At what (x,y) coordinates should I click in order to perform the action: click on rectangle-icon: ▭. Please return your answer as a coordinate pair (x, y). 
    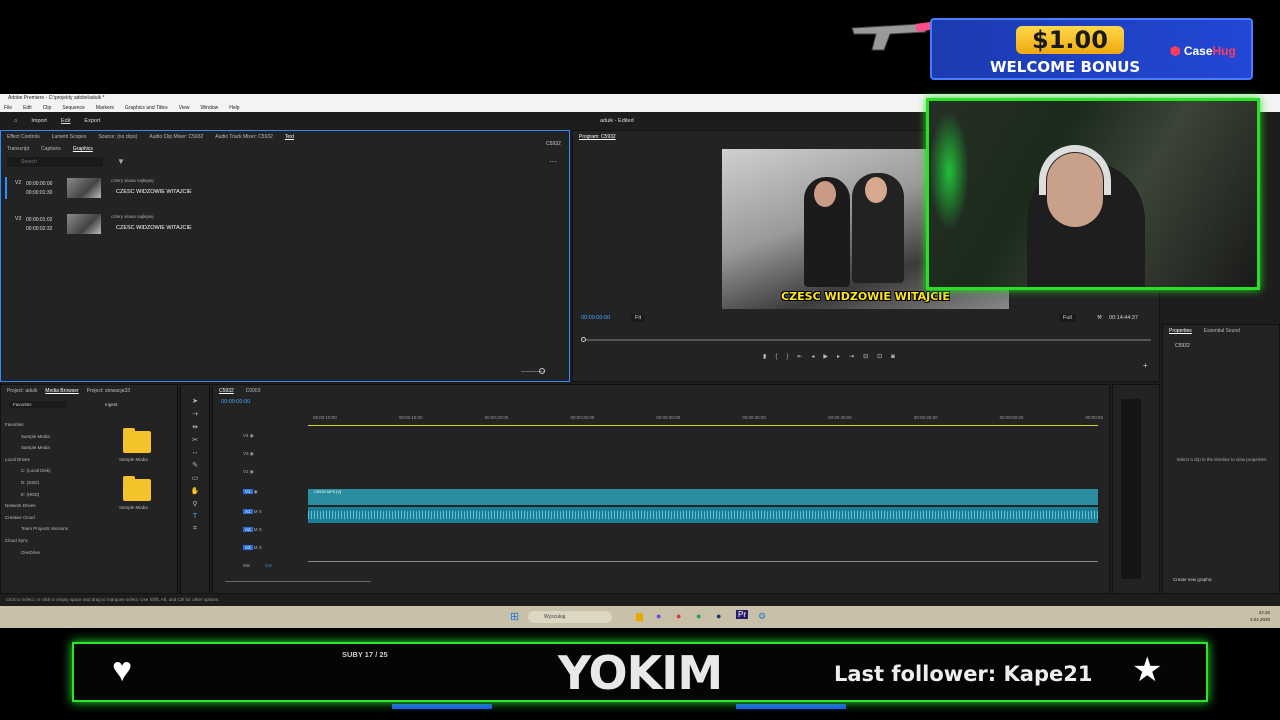
    Looking at the image, I should click on (195, 478).